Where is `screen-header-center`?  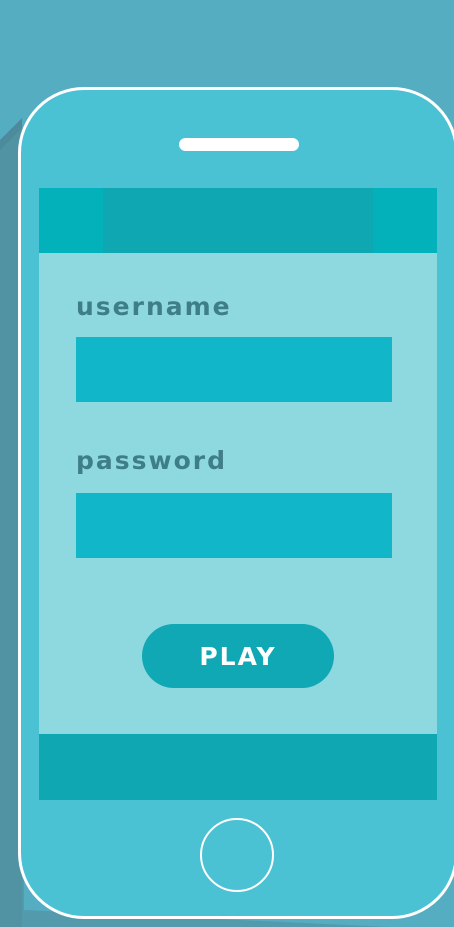 screen-header-center is located at coordinates (238, 220).